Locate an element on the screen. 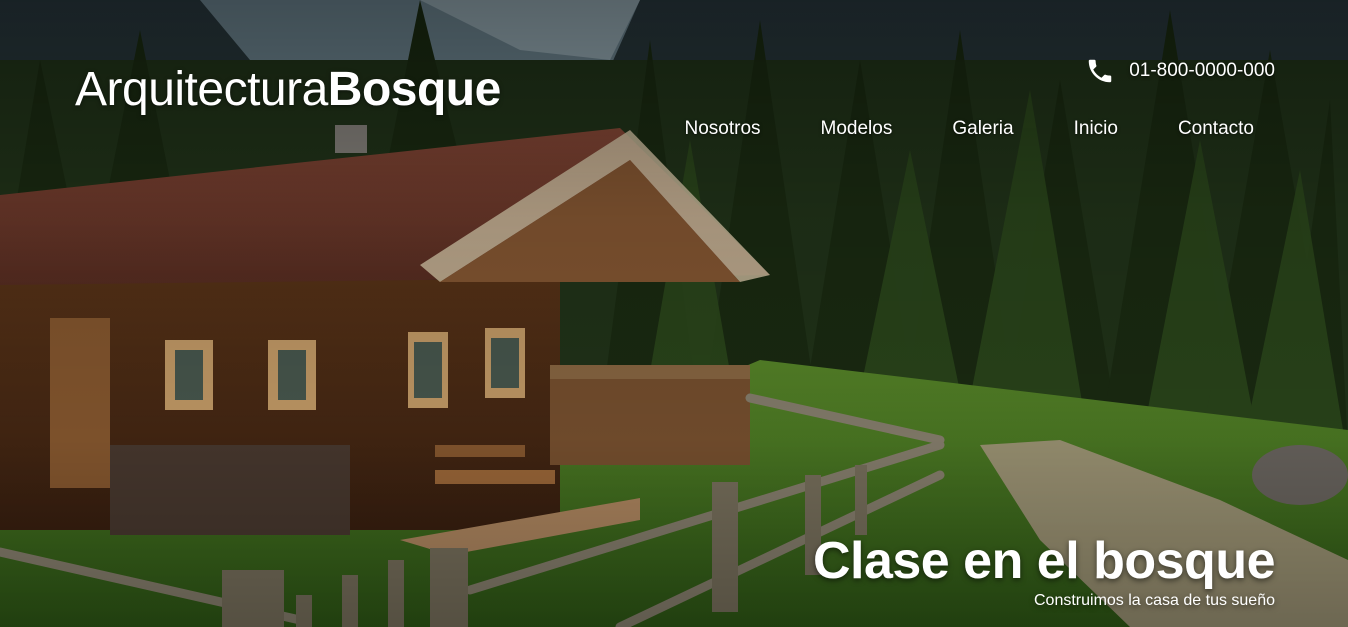 This screenshot has height=627, width=1348. nav-item-modelos: Modelos is located at coordinates (857, 129).